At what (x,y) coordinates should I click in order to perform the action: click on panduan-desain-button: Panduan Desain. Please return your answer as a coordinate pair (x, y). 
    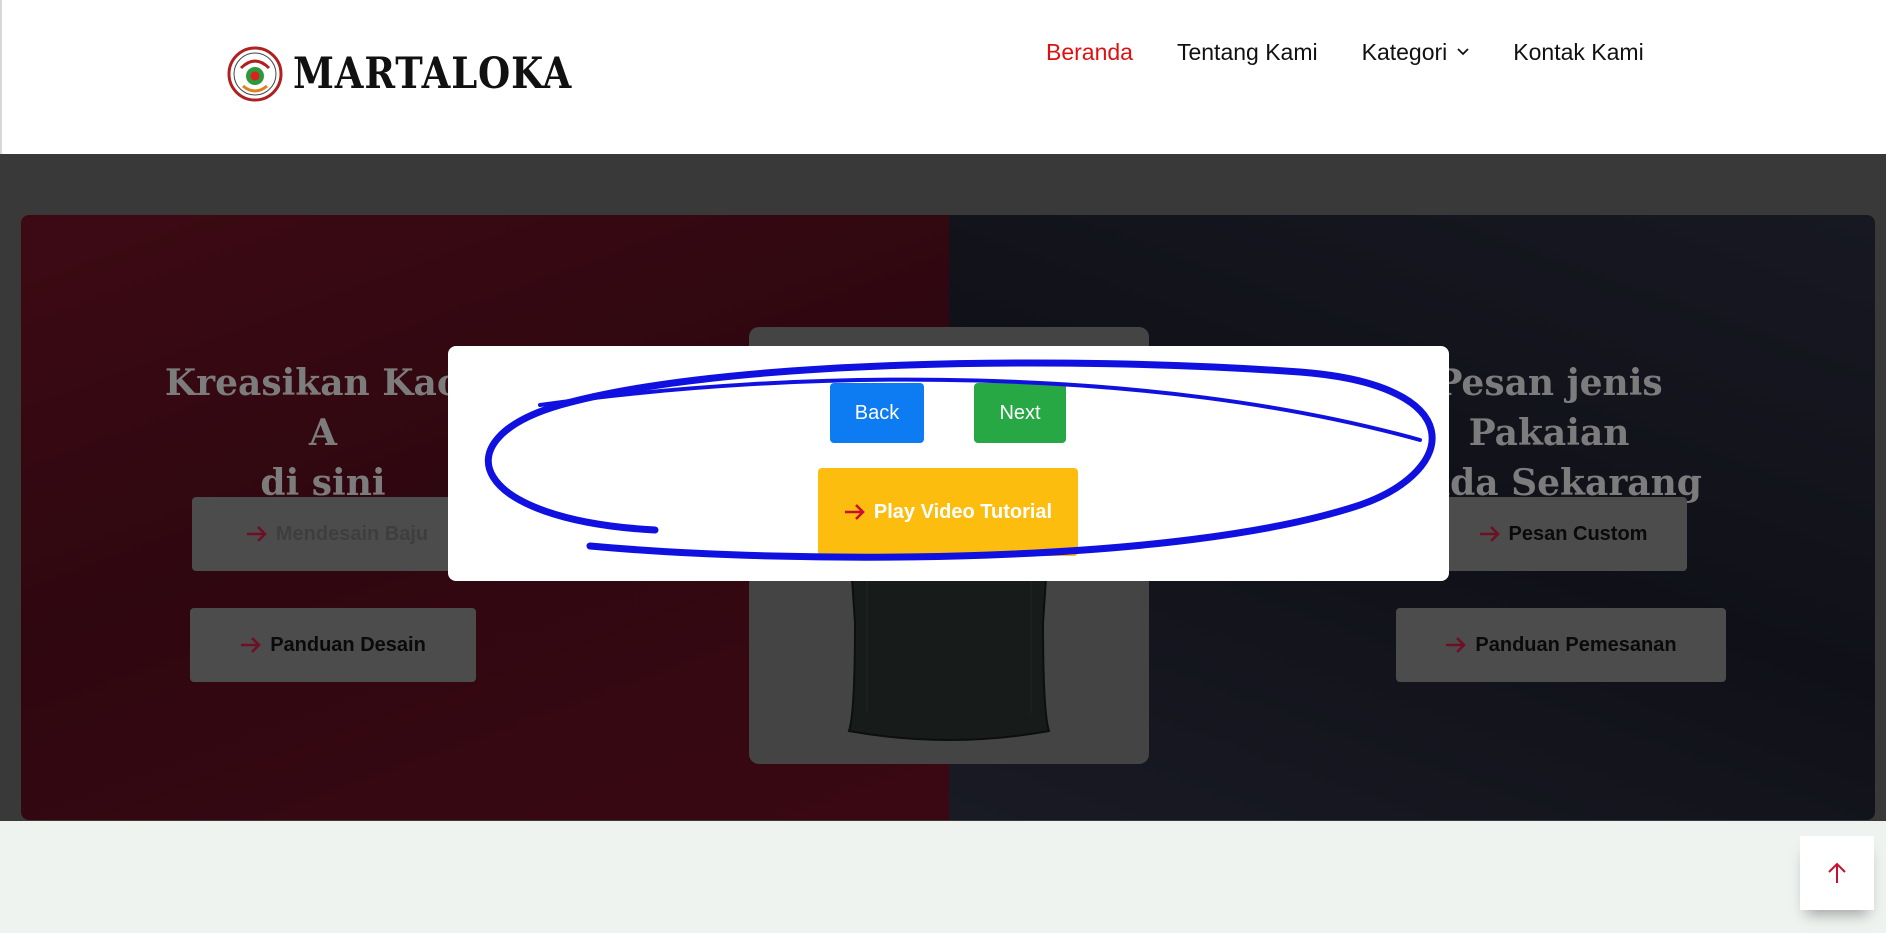
    Looking at the image, I should click on (333, 645).